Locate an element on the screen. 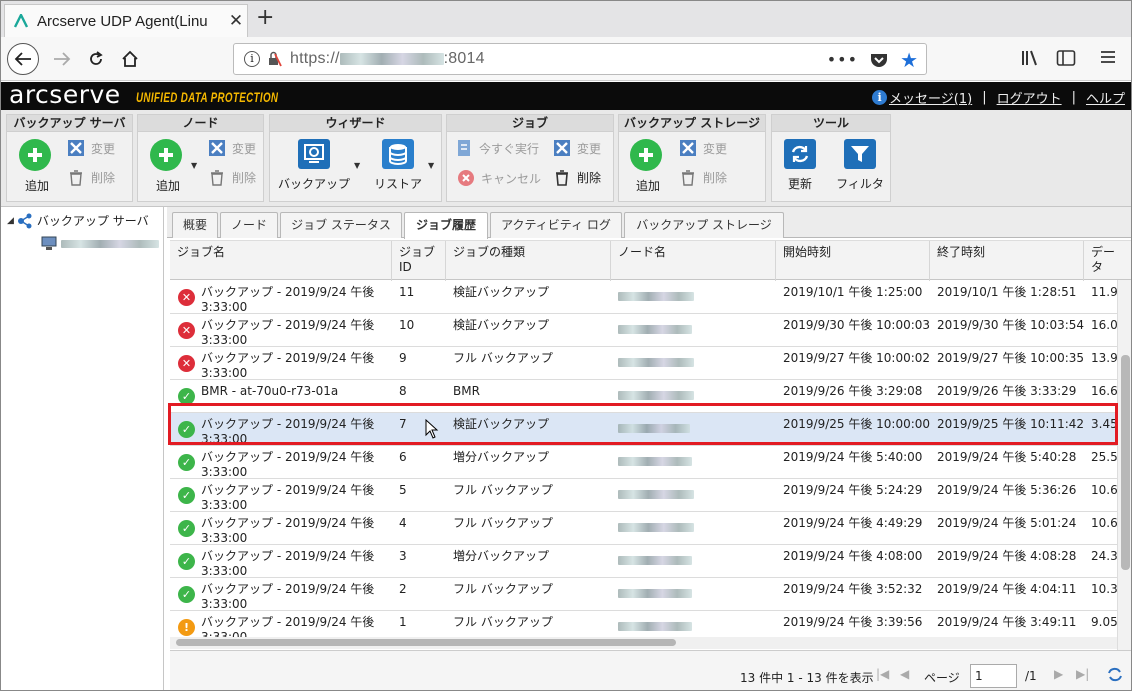 The image size is (1132, 691). reload-button is located at coordinates (96, 59).